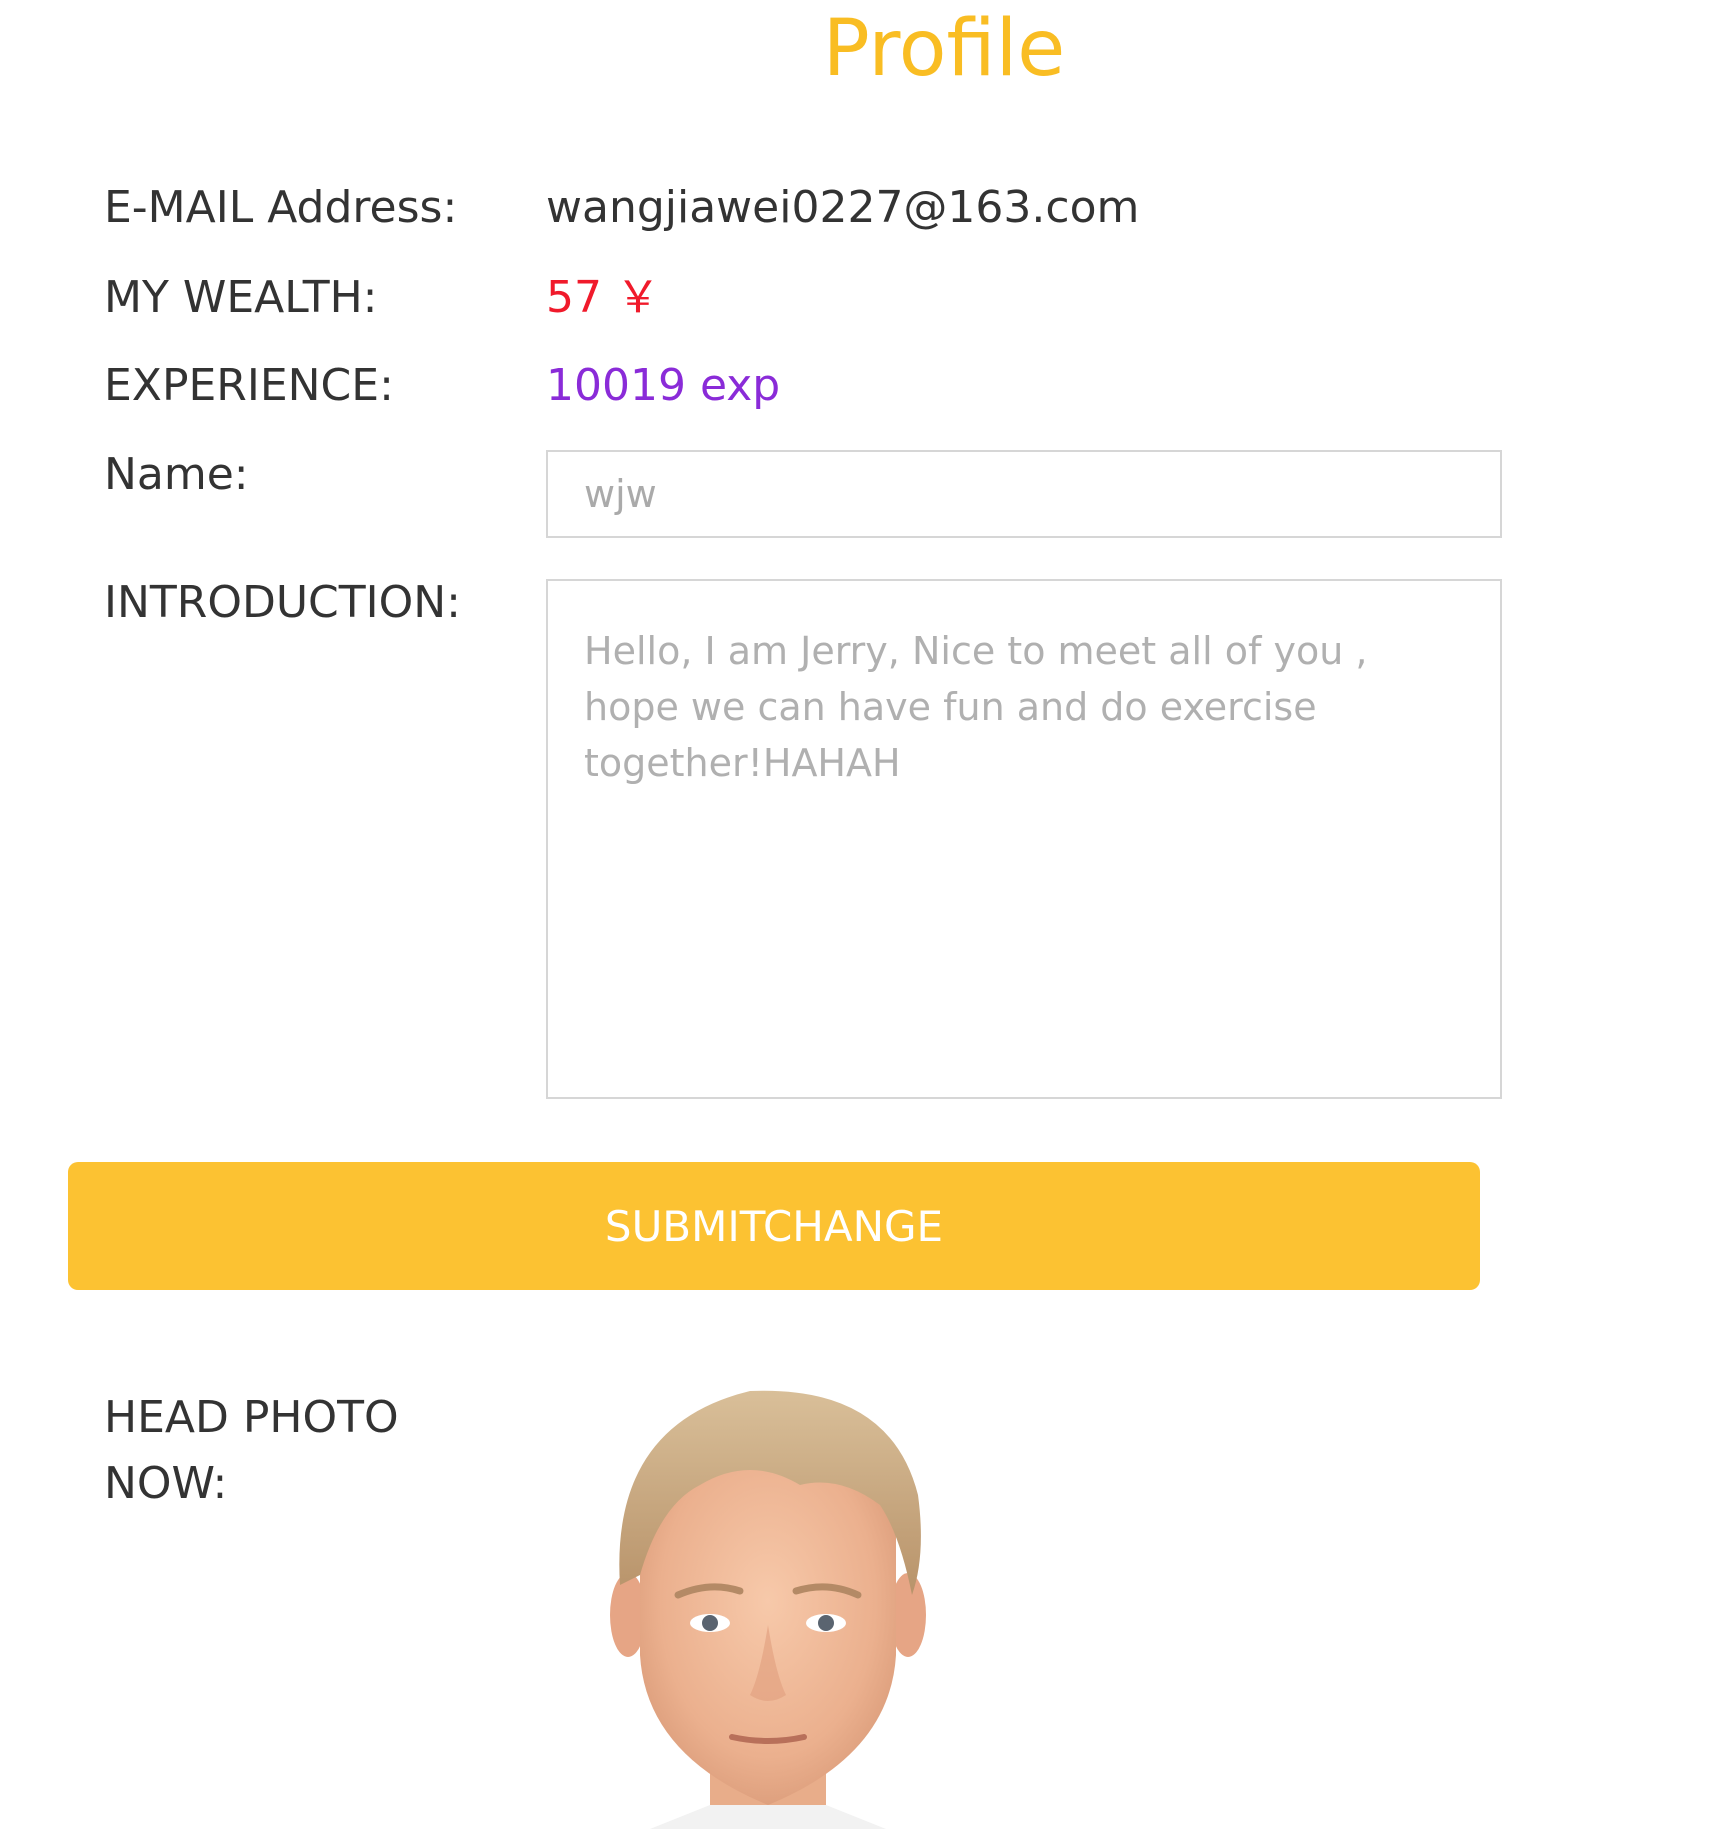 The image size is (1729, 1829). I want to click on experience-value: 10019 exp, so click(663, 385).